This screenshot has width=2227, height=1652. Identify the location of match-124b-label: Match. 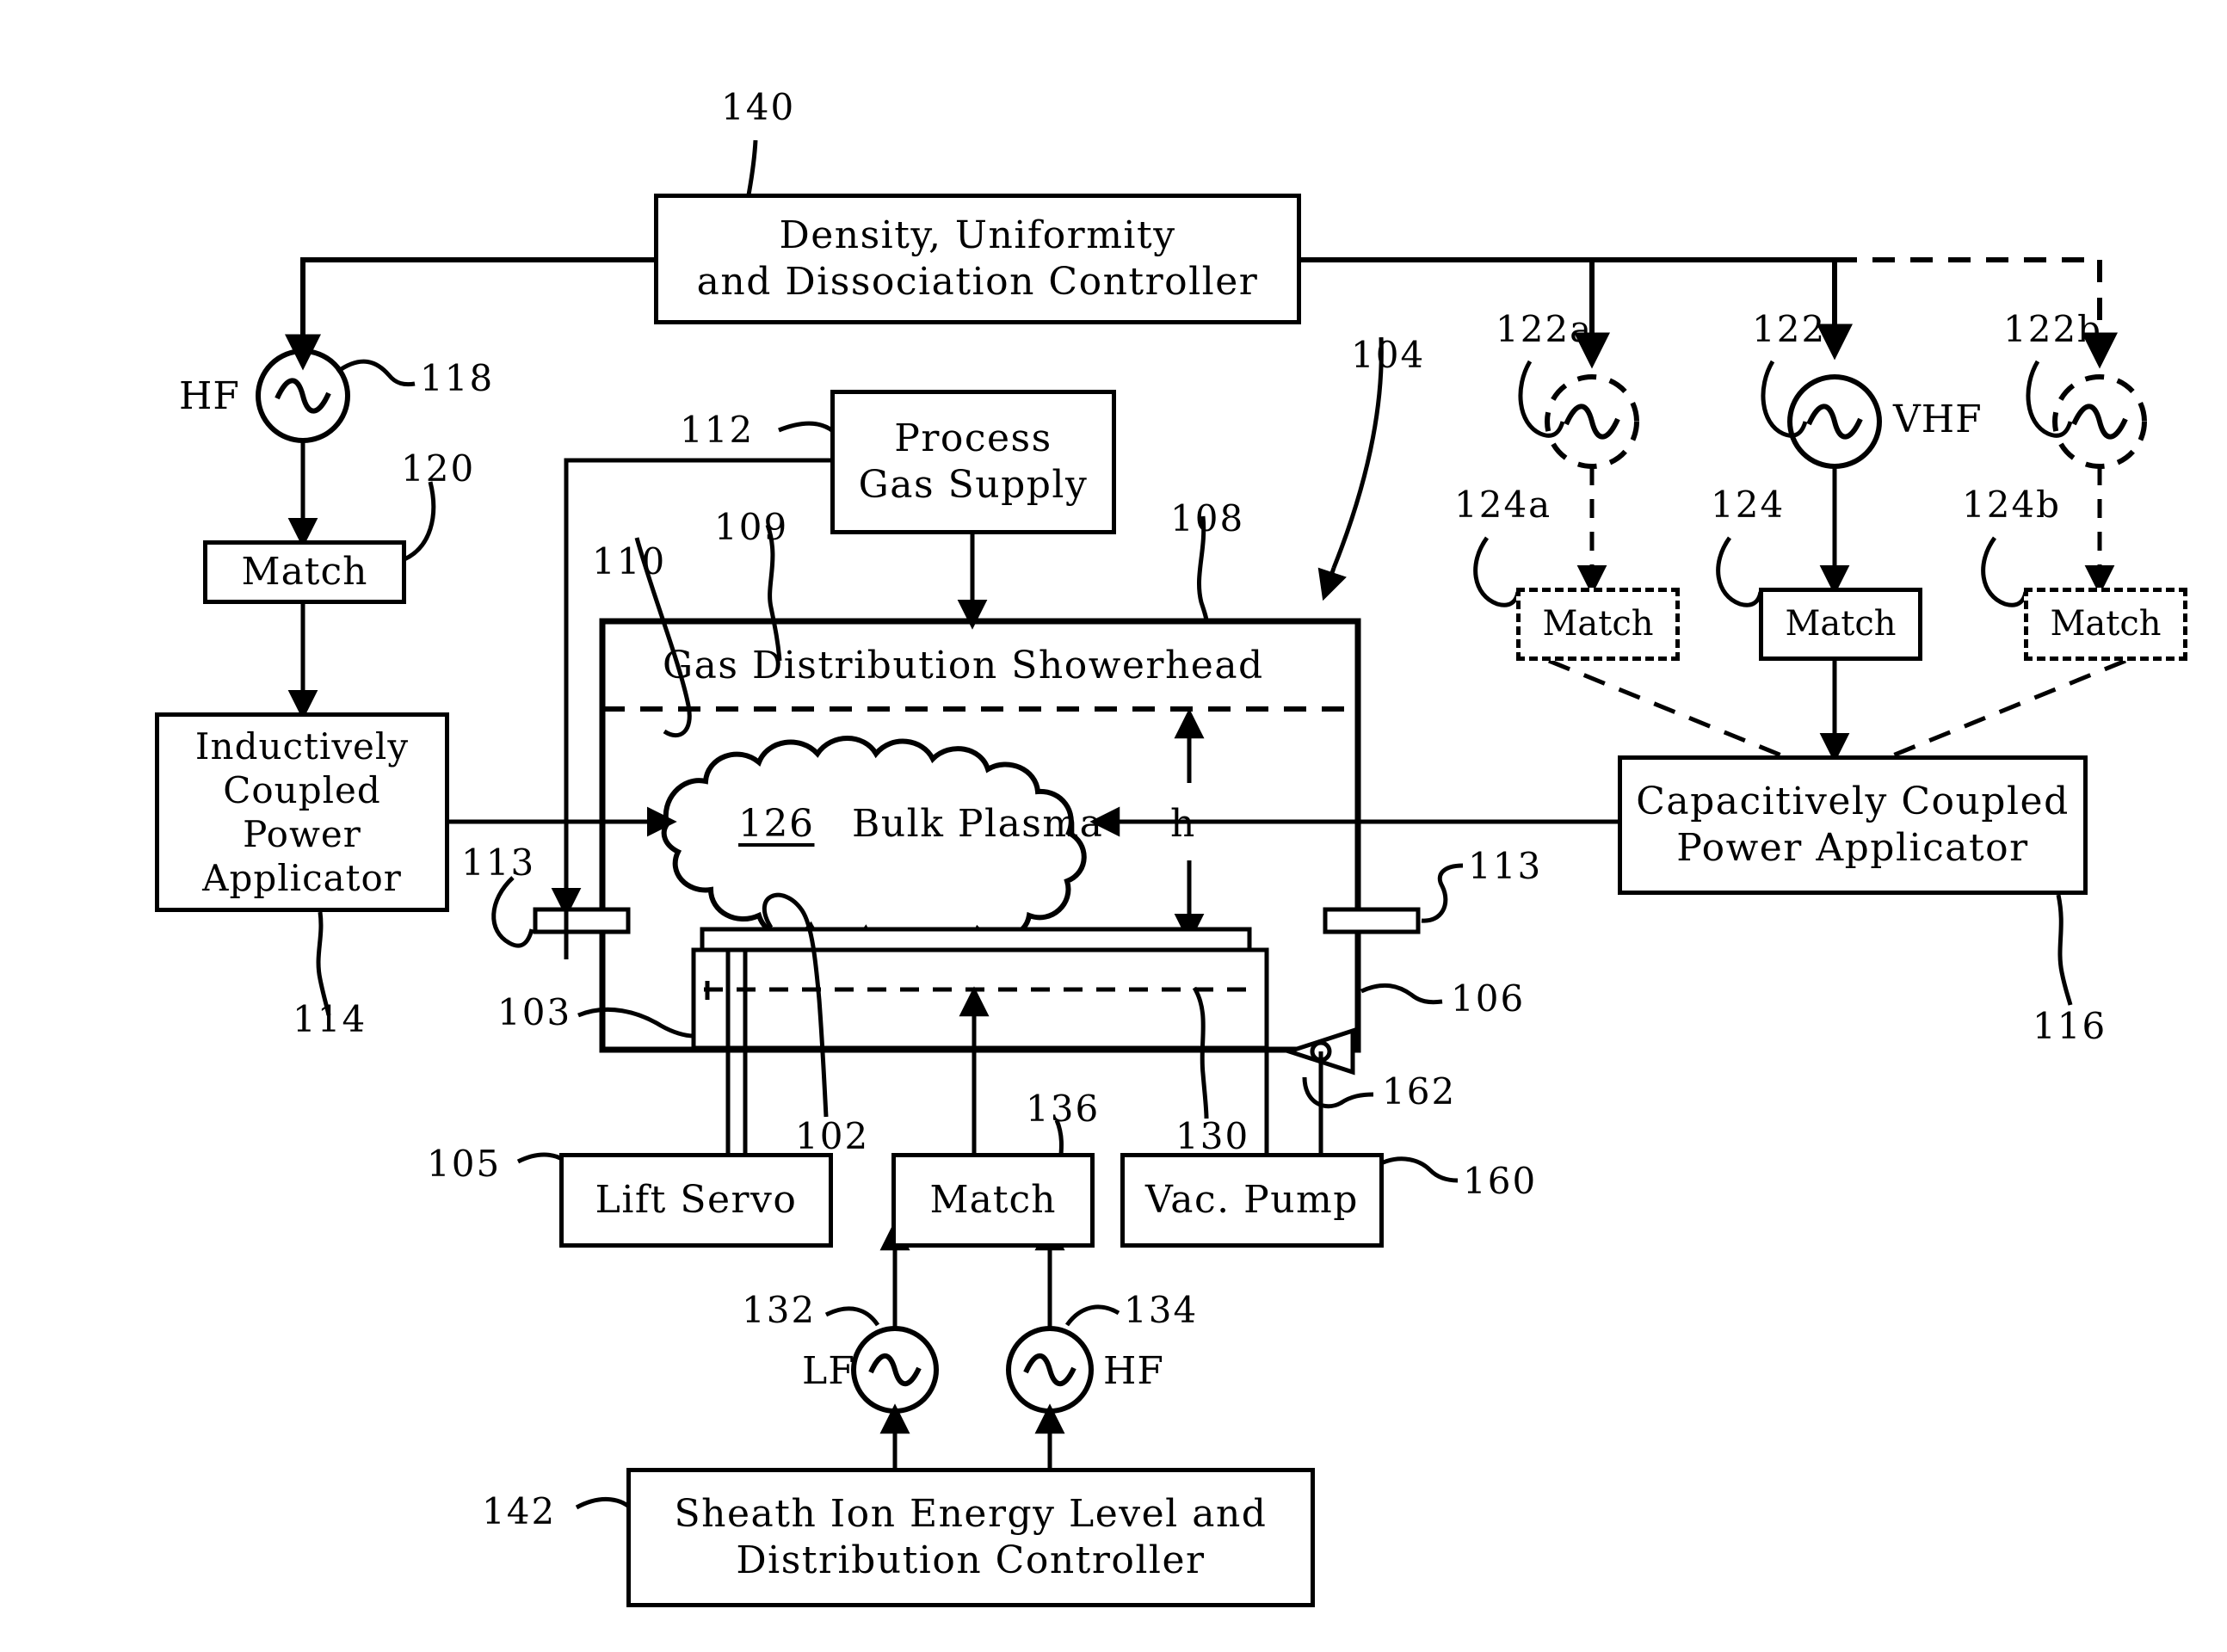
(2106, 624).